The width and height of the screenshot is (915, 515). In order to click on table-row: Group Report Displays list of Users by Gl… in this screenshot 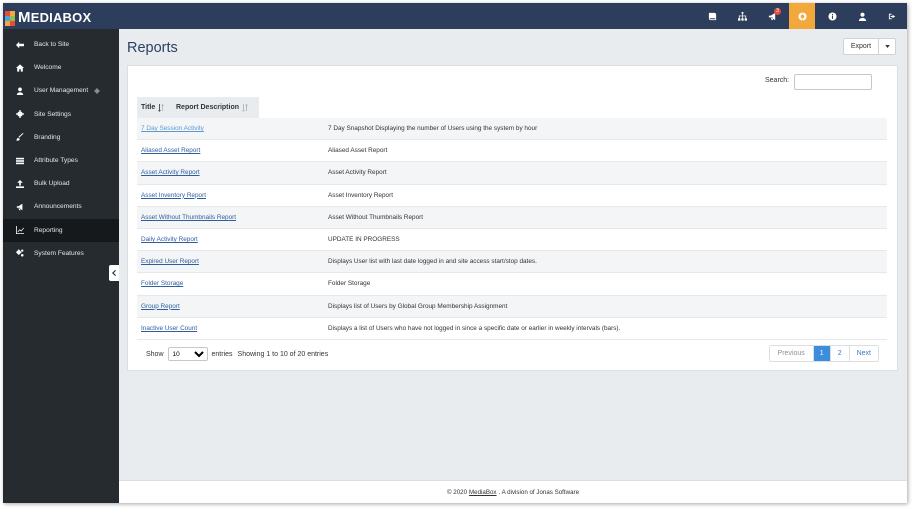, I will do `click(512, 306)`.